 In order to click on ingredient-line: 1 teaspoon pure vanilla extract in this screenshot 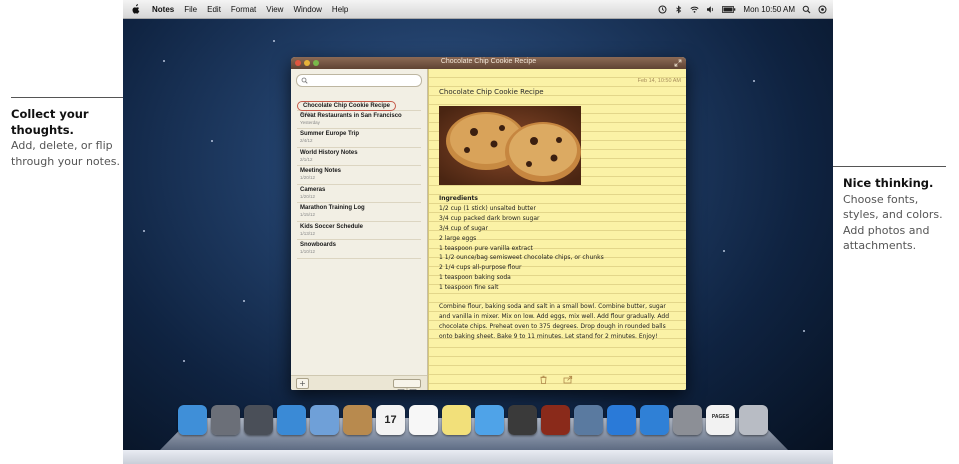, I will do `click(486, 248)`.